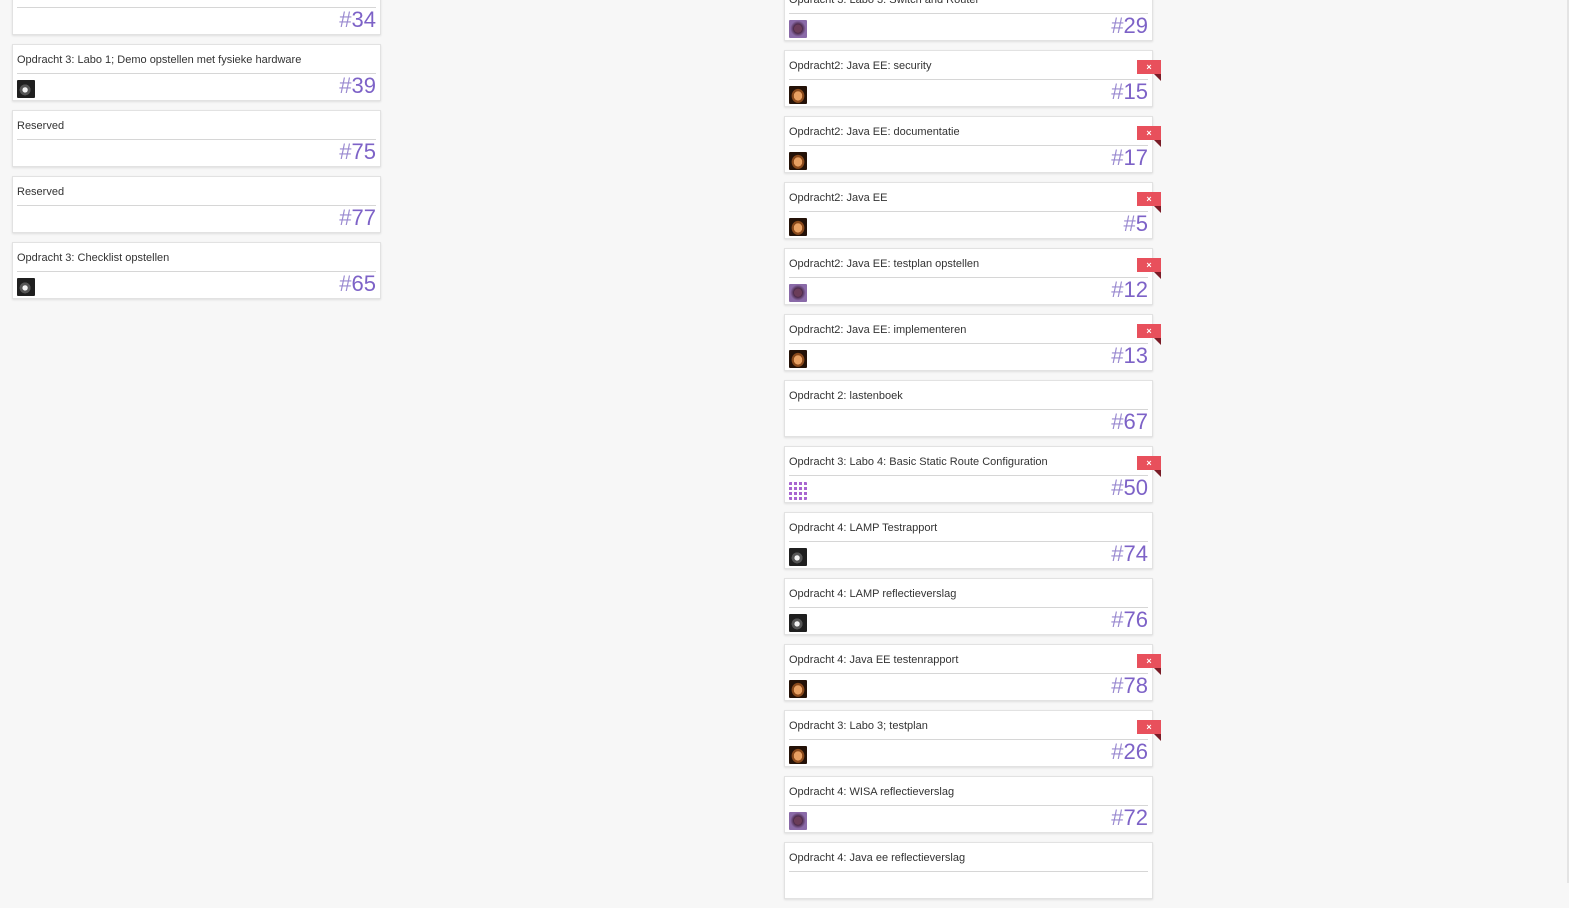 The height and width of the screenshot is (908, 1569). I want to click on task-card: #34, so click(196, 17).